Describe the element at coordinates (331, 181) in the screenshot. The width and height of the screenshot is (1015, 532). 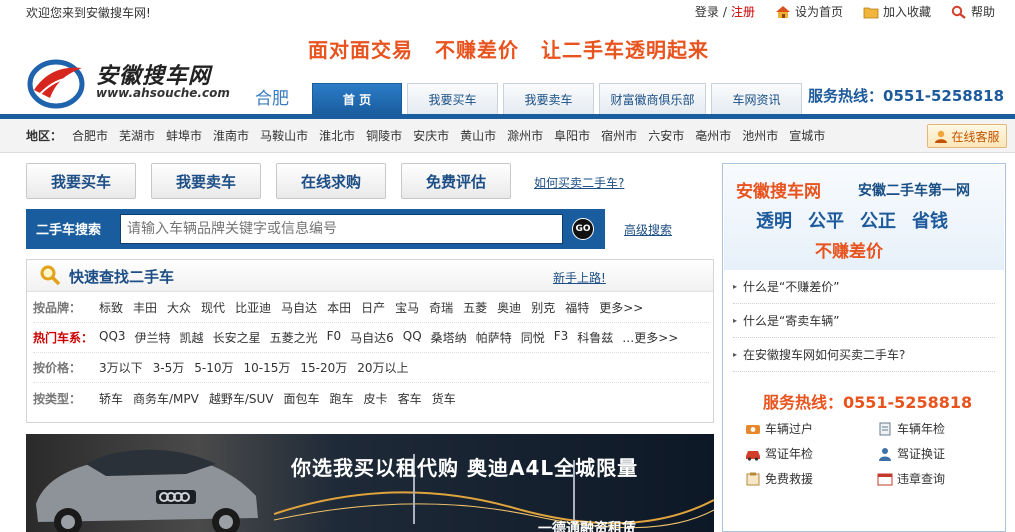
I see `seek-car-button: 在线求购` at that location.